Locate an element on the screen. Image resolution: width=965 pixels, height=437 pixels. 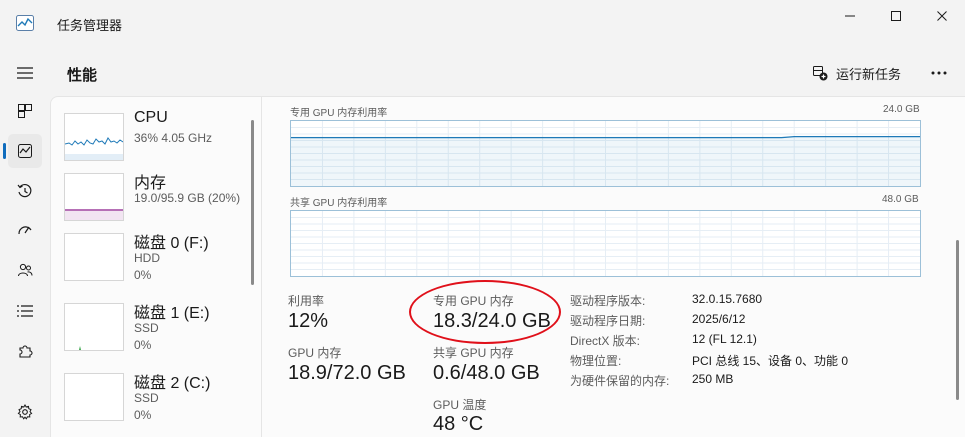
device-name: 内存 is located at coordinates (150, 183).